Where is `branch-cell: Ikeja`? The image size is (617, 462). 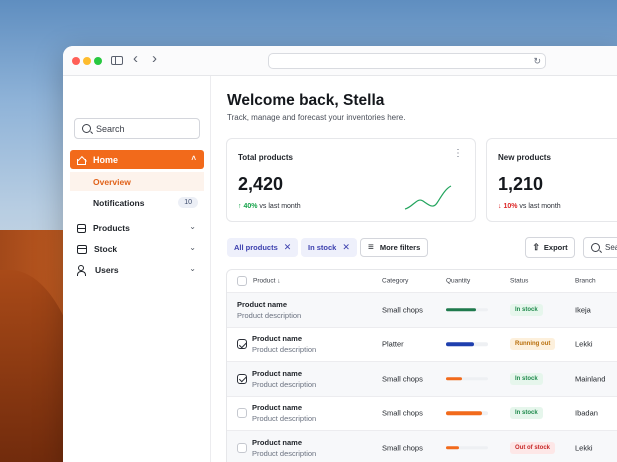 branch-cell: Ikeja is located at coordinates (583, 310).